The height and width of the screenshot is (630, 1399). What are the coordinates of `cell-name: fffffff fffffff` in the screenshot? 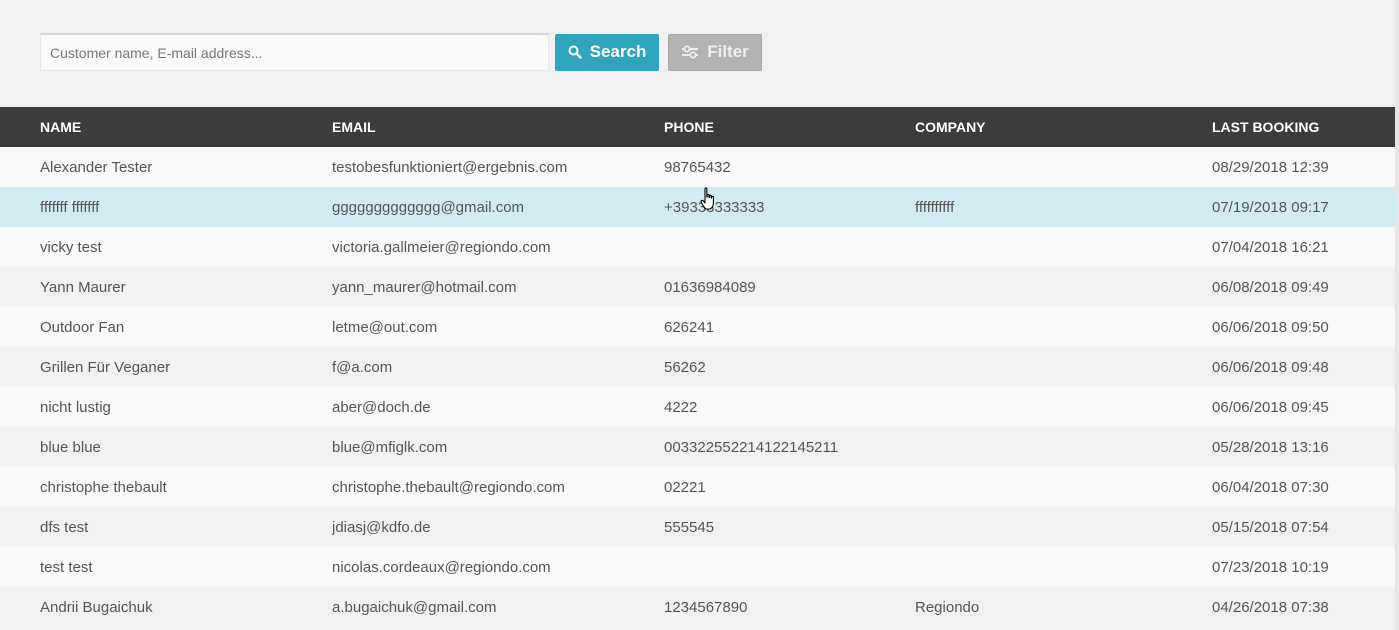 It's located at (70, 207).